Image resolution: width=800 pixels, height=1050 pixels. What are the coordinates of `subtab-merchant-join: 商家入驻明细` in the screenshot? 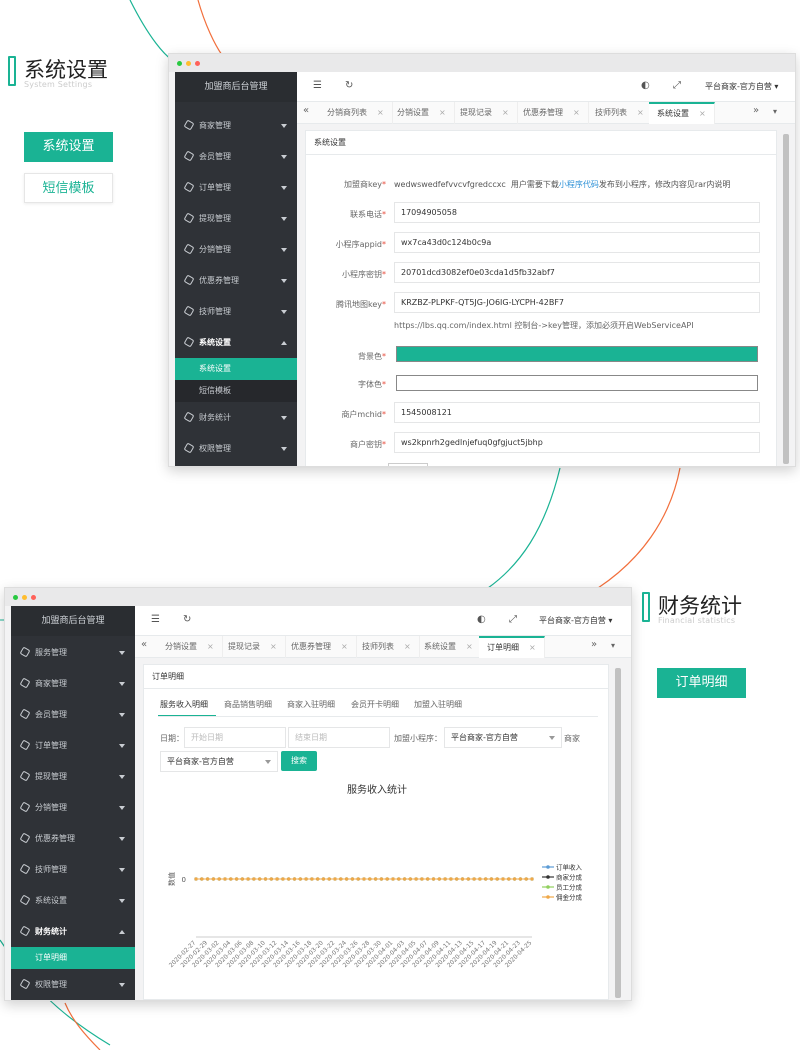 It's located at (311, 704).